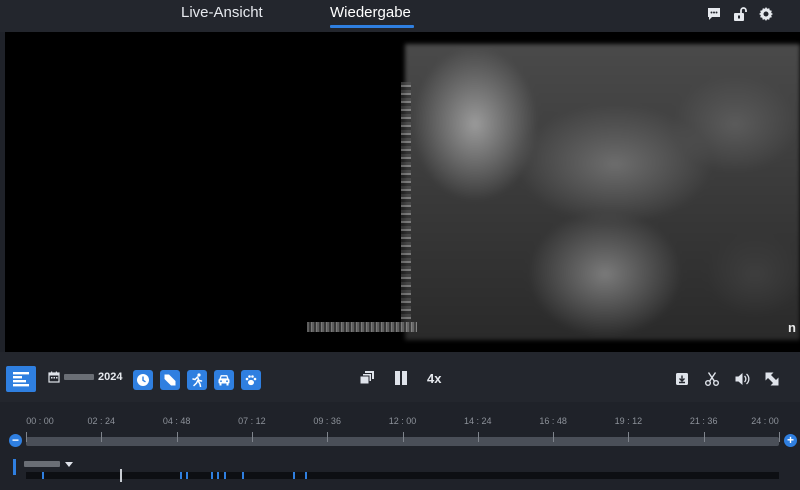  Describe the element at coordinates (370, 12) in the screenshot. I see `tab-playback: Wiedergabe` at that location.